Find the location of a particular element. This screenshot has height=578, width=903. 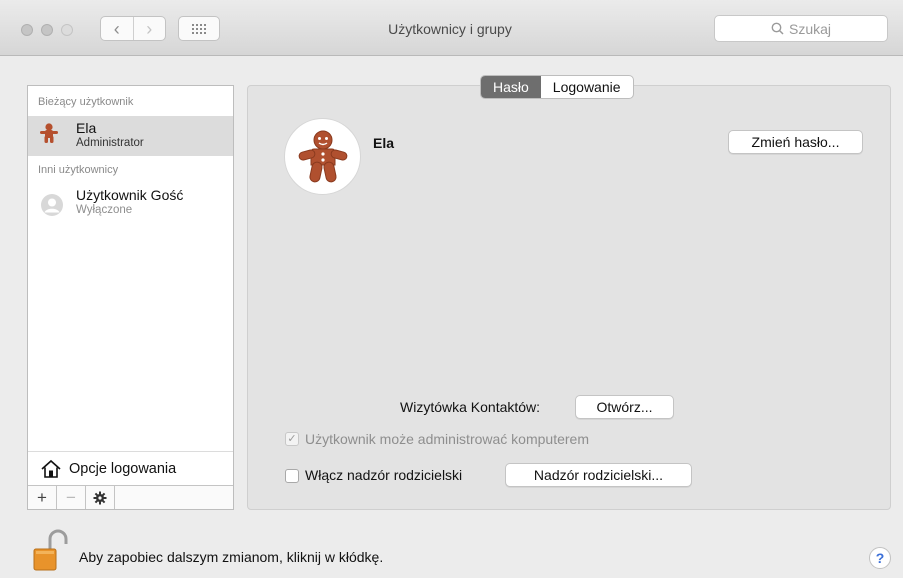

chevron-right-icon: › is located at coordinates (149, 28).